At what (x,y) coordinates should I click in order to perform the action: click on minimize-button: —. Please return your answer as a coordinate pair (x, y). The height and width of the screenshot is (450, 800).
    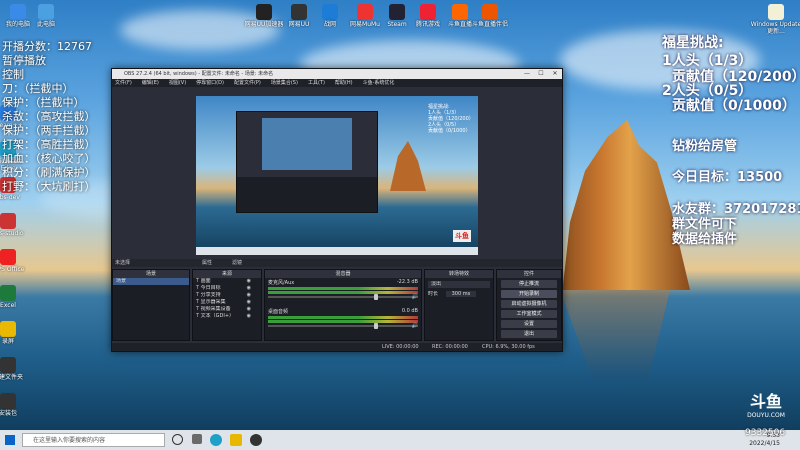
    Looking at the image, I should click on (527, 74).